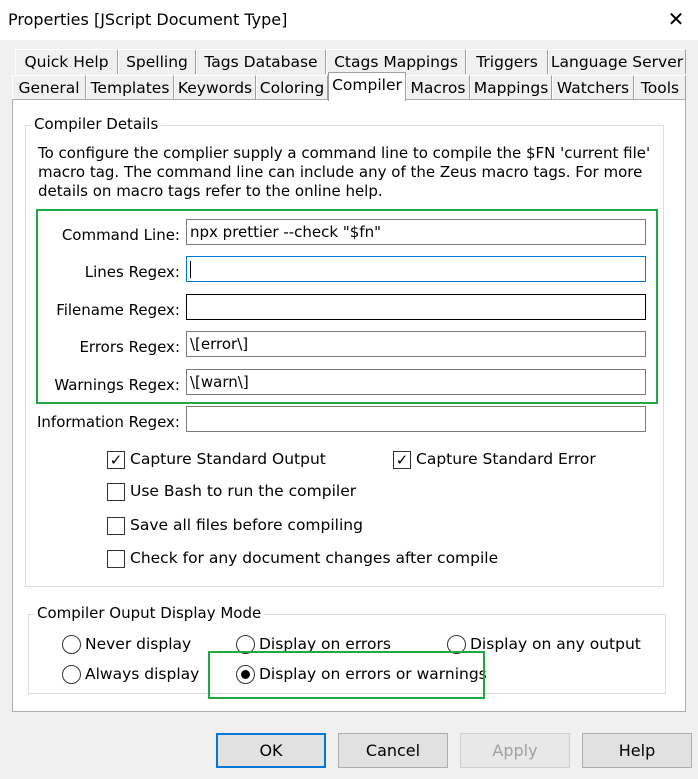  I want to click on tab-label: Tools, so click(660, 88).